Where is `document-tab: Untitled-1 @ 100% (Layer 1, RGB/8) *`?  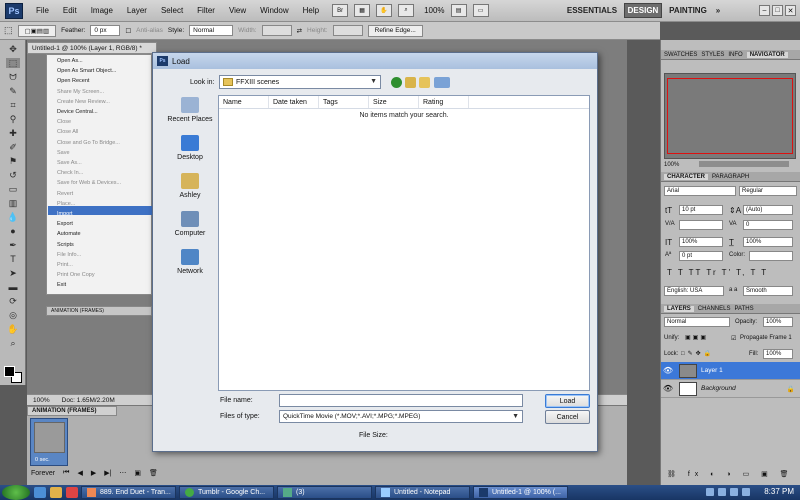
document-tab: Untitled-1 @ 100% (Layer 1, RGB/8) * is located at coordinates (92, 48).